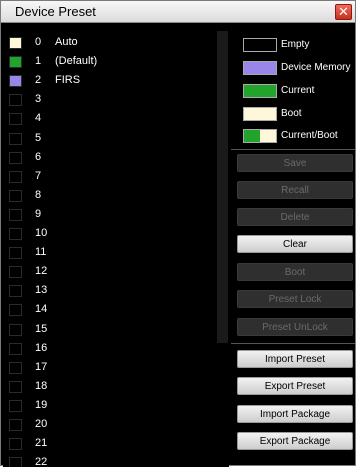  I want to click on delete-button: Delete, so click(295, 217).